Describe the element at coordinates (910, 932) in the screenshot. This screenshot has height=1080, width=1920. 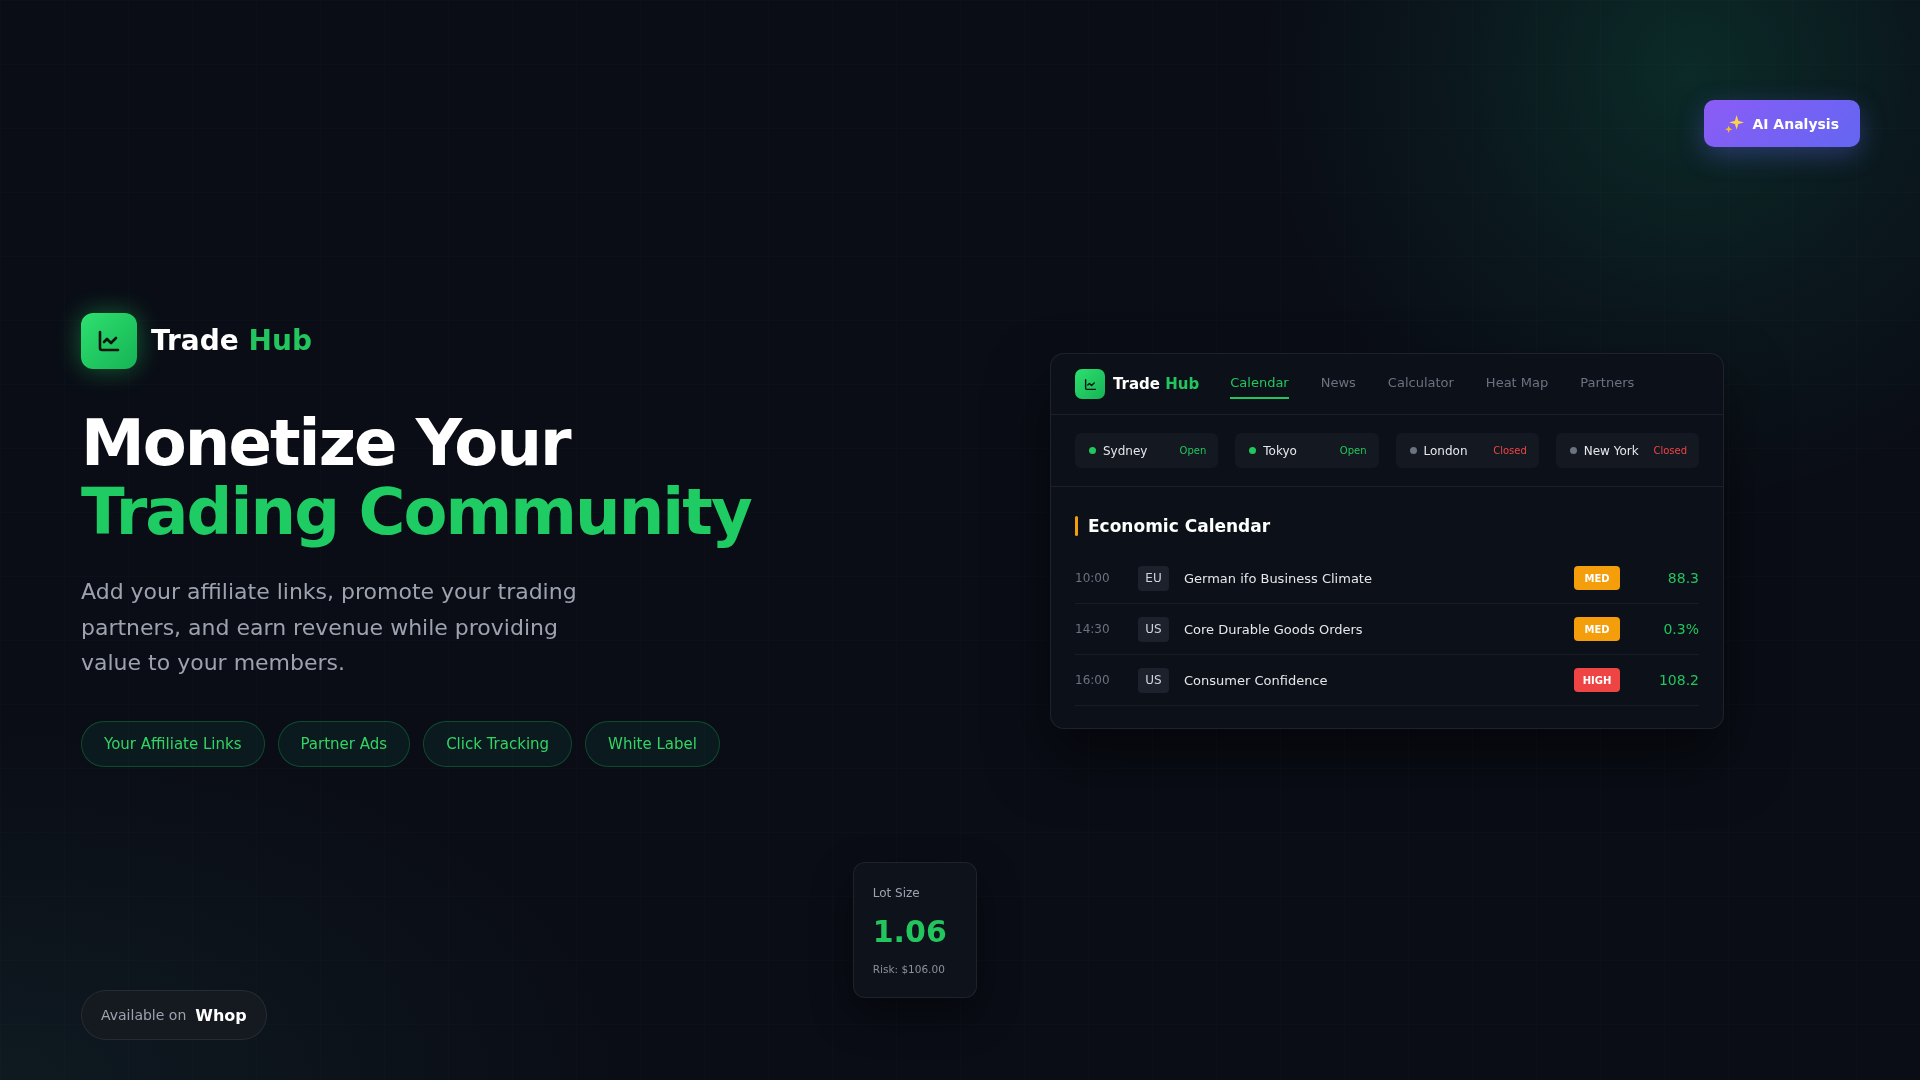
I see `lot-size-value: 1.06` at that location.